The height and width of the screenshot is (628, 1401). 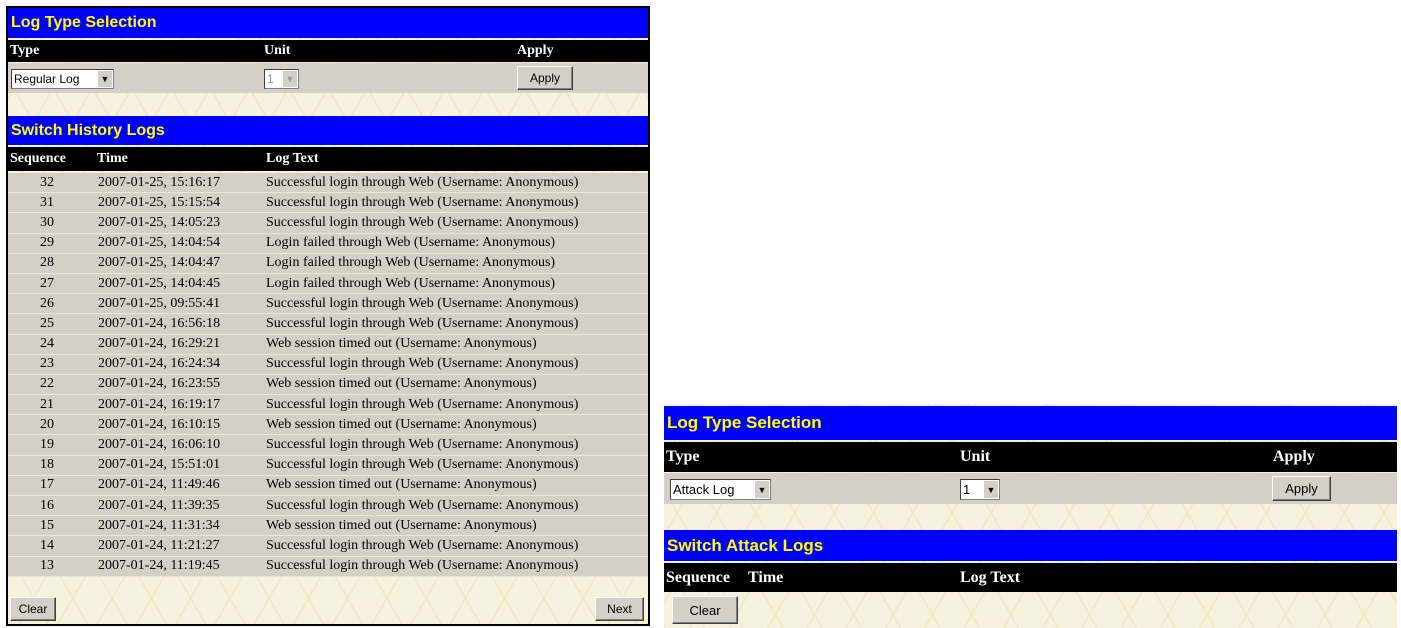 What do you see at coordinates (159, 263) in the screenshot?
I see `time-cell: 2007-01-25, 14:04:47` at bounding box center [159, 263].